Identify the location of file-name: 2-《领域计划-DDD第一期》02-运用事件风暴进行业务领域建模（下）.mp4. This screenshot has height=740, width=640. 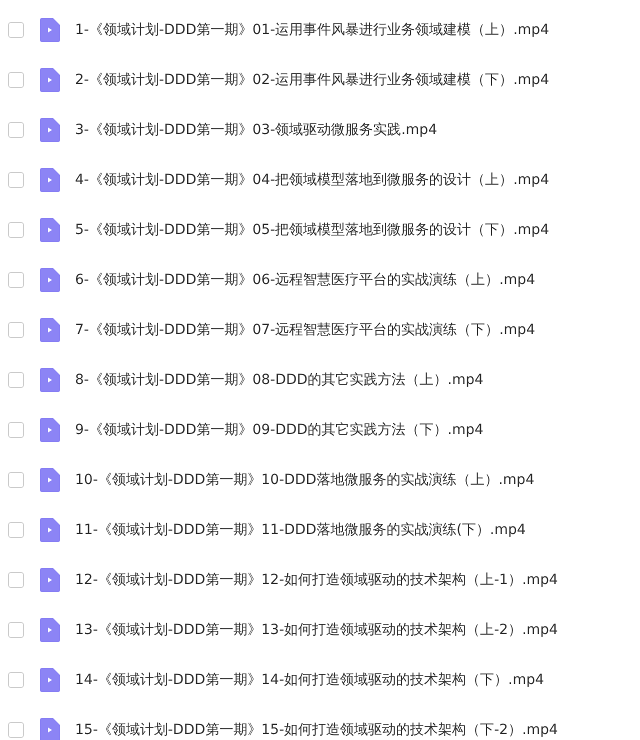
(312, 80).